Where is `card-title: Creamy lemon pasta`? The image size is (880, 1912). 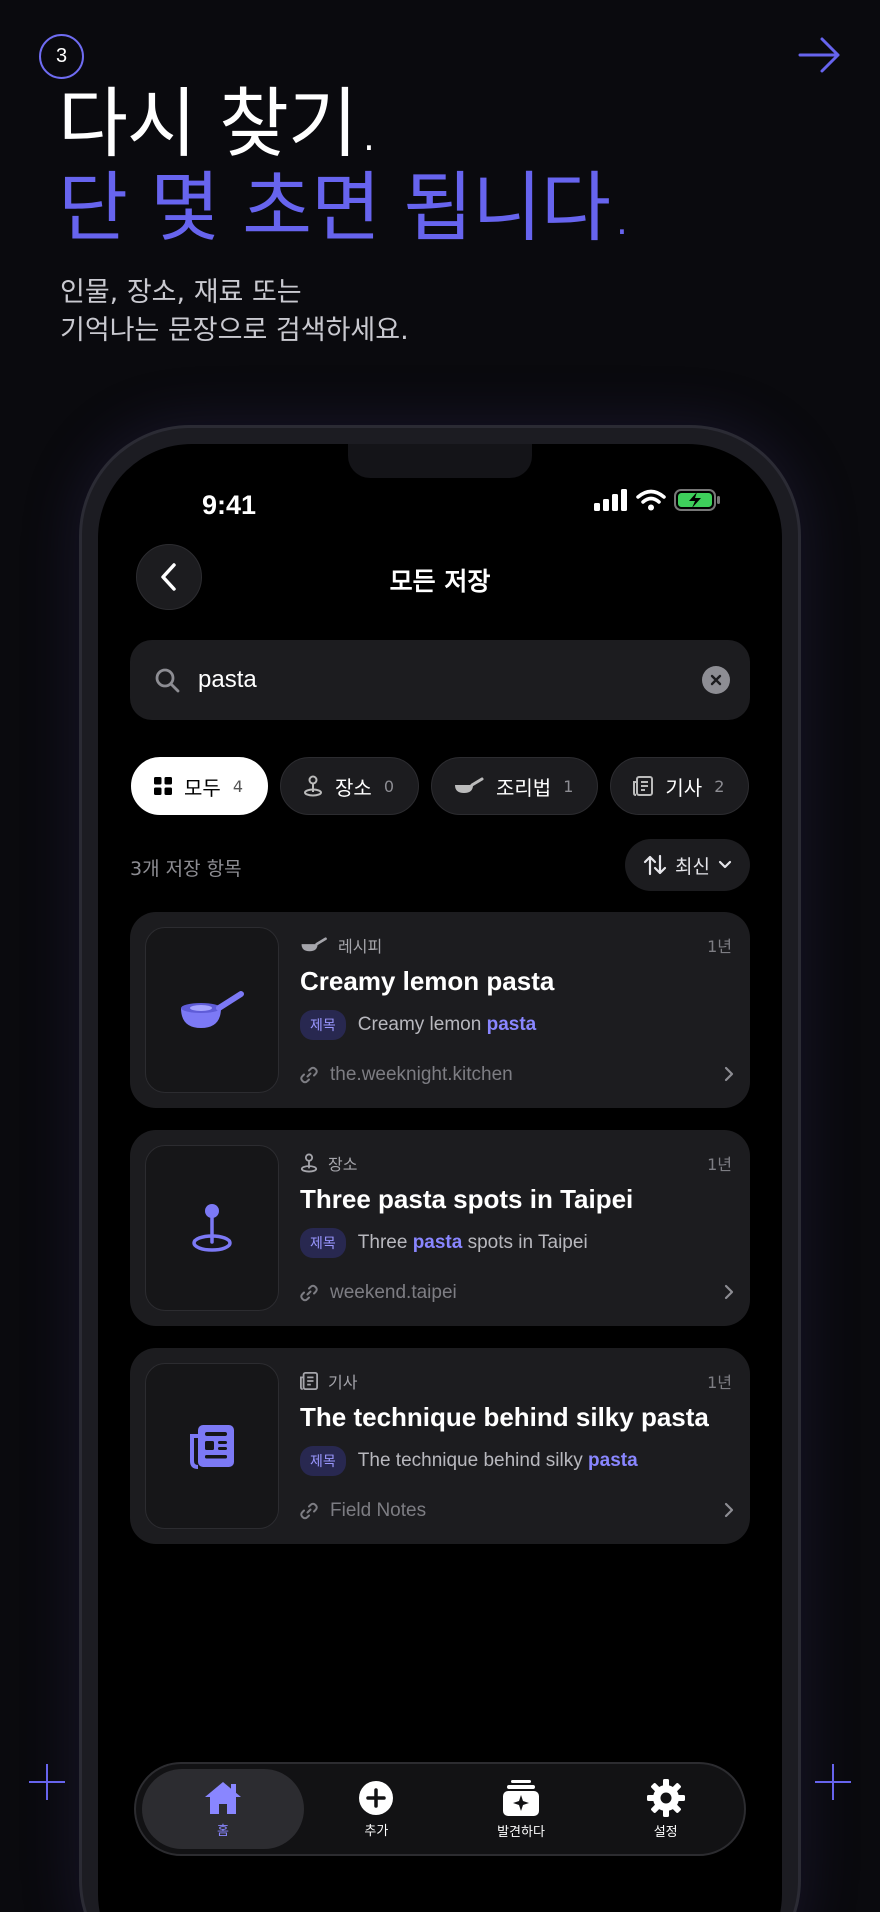
card-title: Creamy lemon pasta is located at coordinates (427, 981).